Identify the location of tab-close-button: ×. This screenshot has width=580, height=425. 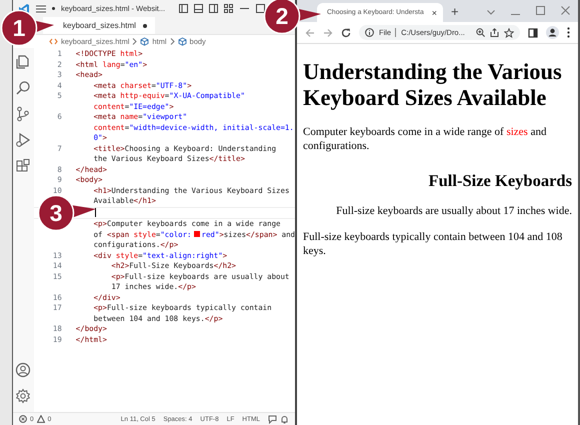
(434, 13).